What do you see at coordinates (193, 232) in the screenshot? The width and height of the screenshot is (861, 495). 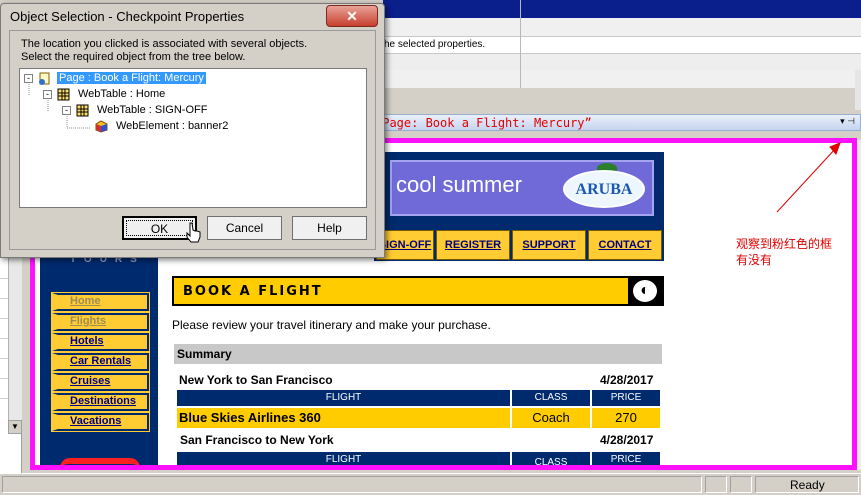 I see `mouse-cursor-icon` at bounding box center [193, 232].